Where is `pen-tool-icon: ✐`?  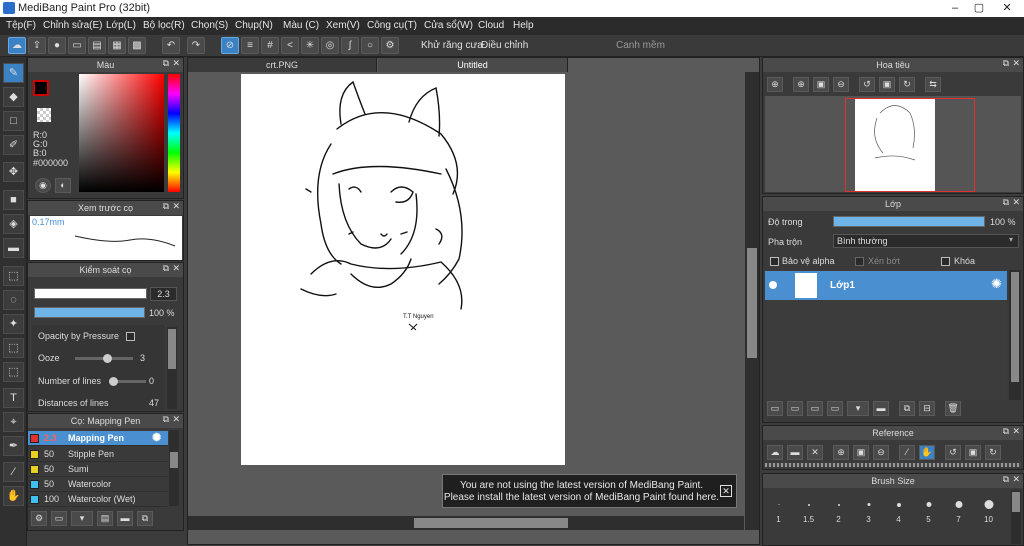 pen-tool-icon: ✐ is located at coordinates (13, 145).